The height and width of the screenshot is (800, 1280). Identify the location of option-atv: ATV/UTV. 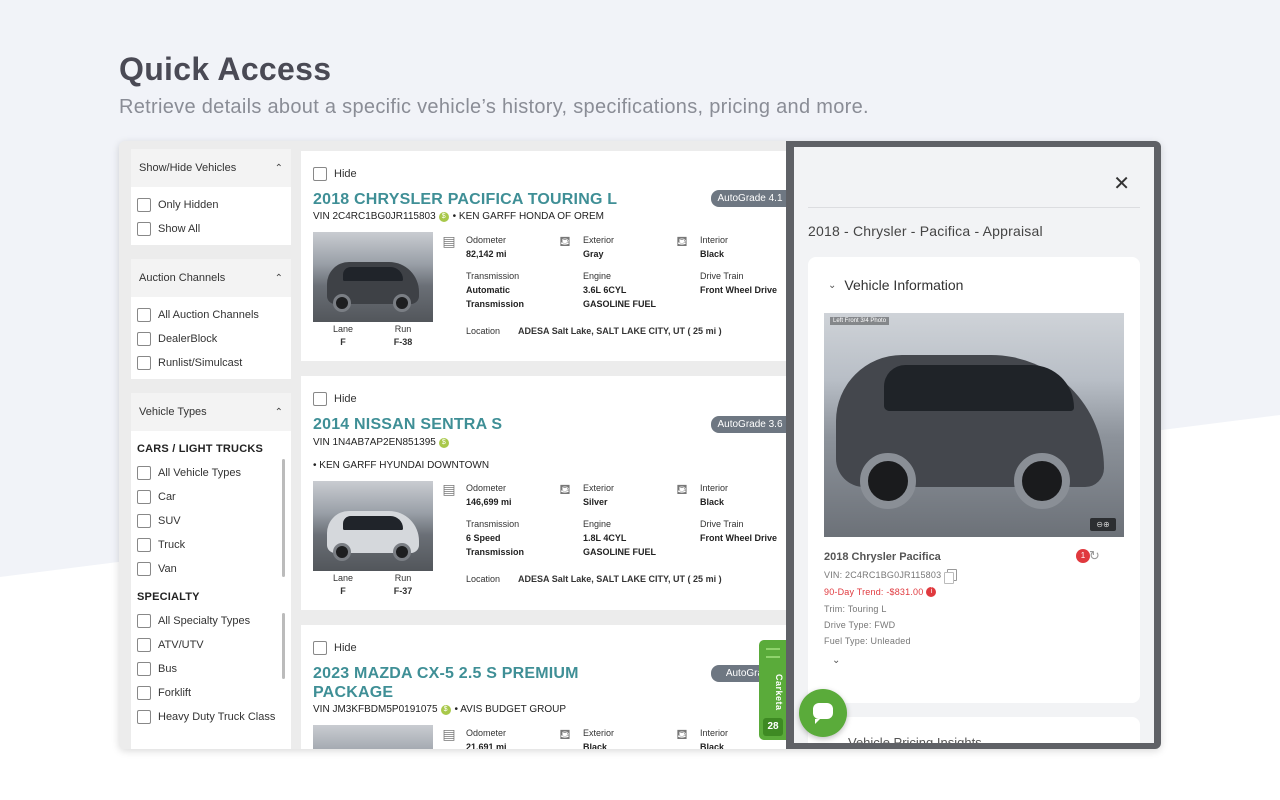
(211, 645).